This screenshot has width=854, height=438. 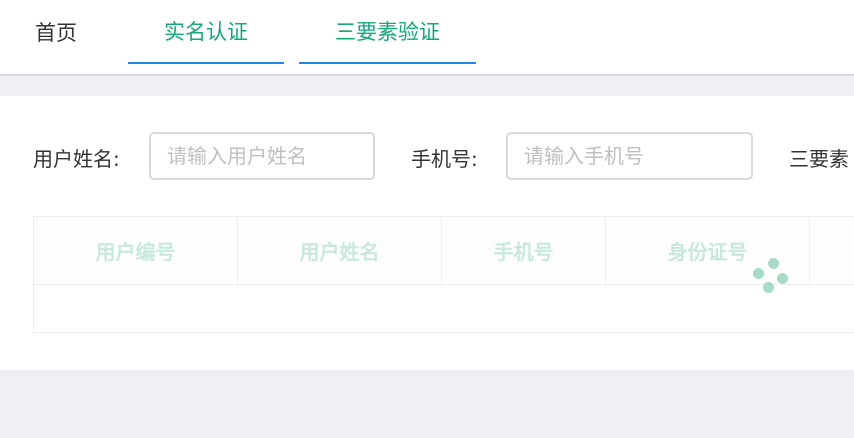 What do you see at coordinates (387, 32) in the screenshot?
I see `tab-three-factor-verify: 三要素验证` at bounding box center [387, 32].